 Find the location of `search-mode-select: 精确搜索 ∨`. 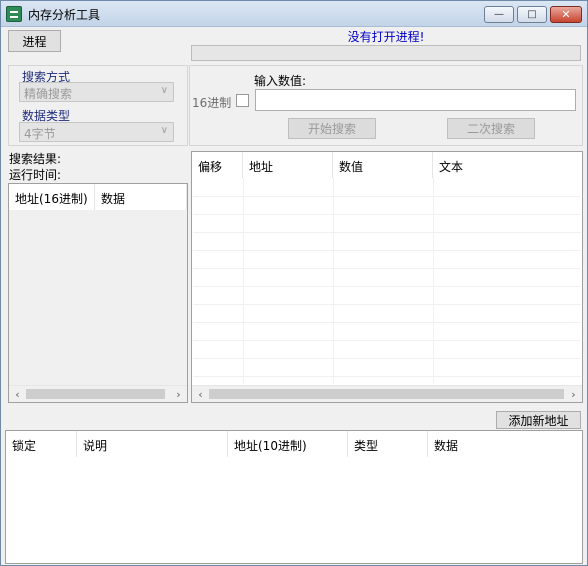

search-mode-select: 精确搜索 ∨ is located at coordinates (96, 92).